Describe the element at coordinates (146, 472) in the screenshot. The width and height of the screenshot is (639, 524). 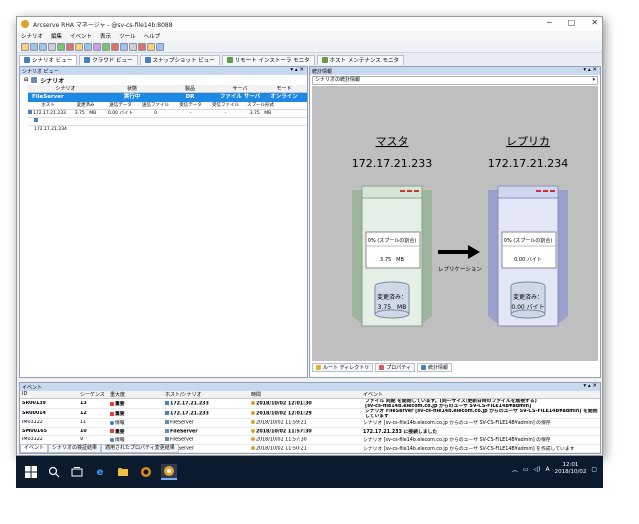
I see `arcserve-task-icon` at that location.